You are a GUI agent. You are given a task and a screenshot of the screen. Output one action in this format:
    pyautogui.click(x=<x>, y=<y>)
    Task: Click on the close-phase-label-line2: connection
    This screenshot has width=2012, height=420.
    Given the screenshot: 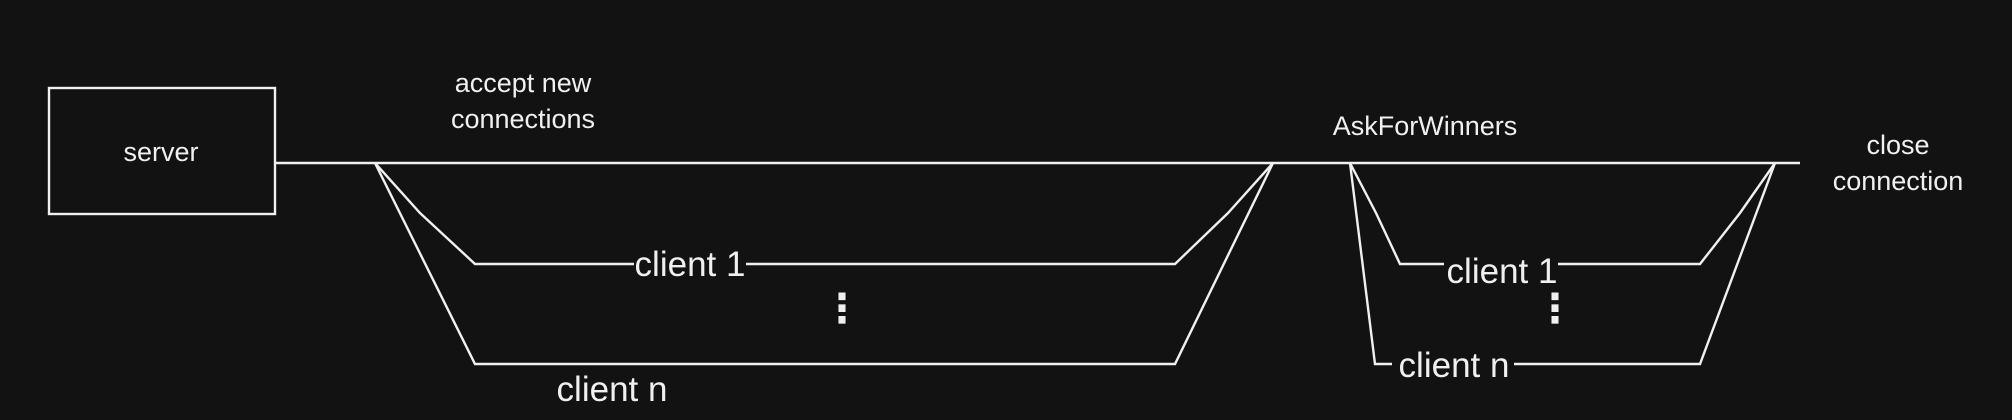 What is the action you would take?
    pyautogui.click(x=1898, y=181)
    